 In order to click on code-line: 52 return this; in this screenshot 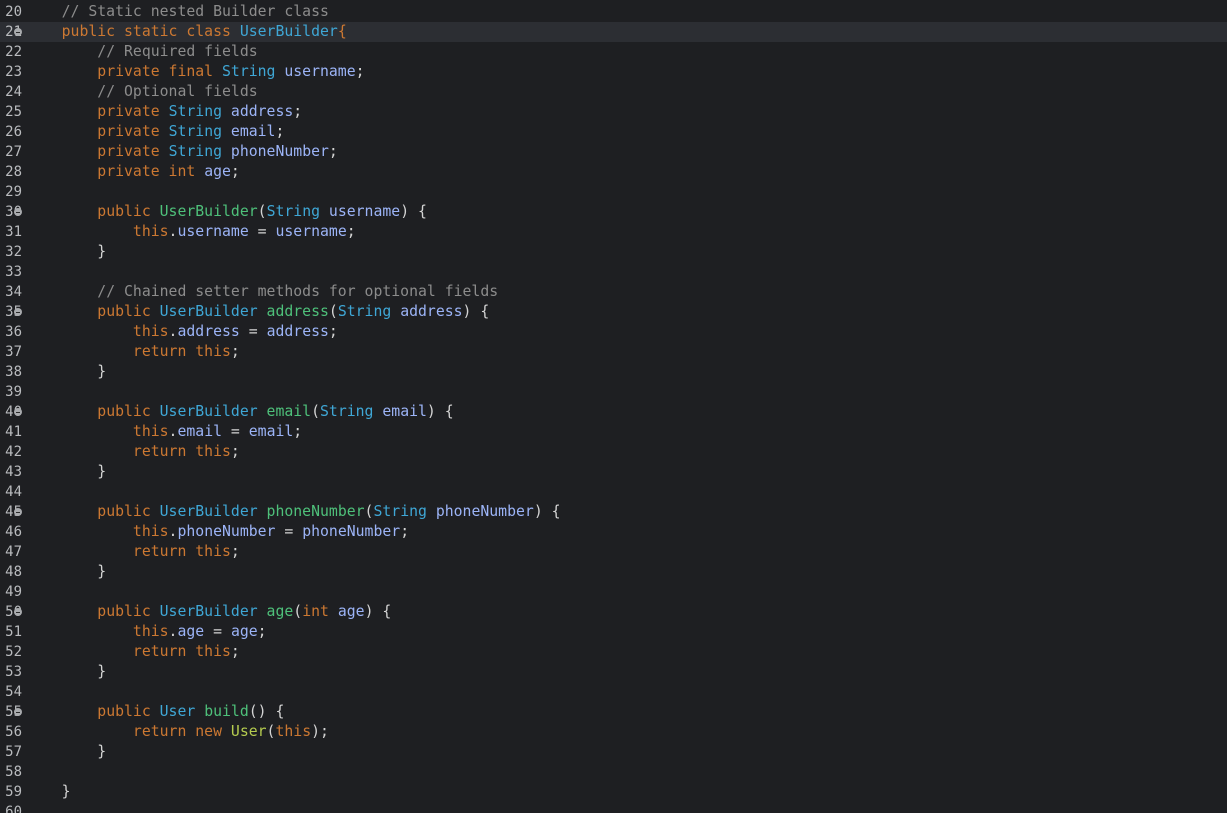, I will do `click(613, 652)`.